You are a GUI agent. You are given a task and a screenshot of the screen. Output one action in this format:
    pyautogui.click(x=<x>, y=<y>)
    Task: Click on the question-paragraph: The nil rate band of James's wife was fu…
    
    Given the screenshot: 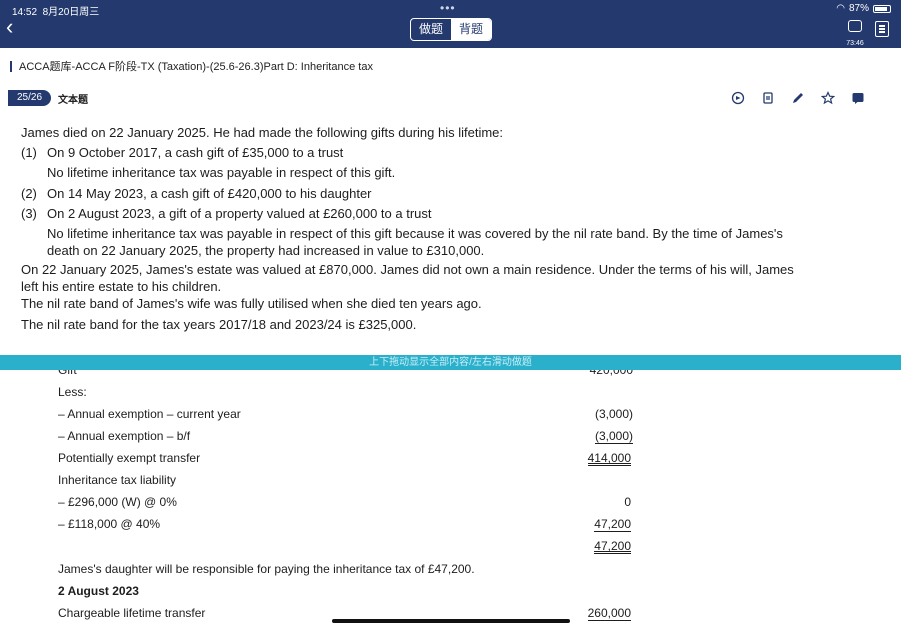 What is the action you would take?
    pyautogui.click(x=251, y=303)
    